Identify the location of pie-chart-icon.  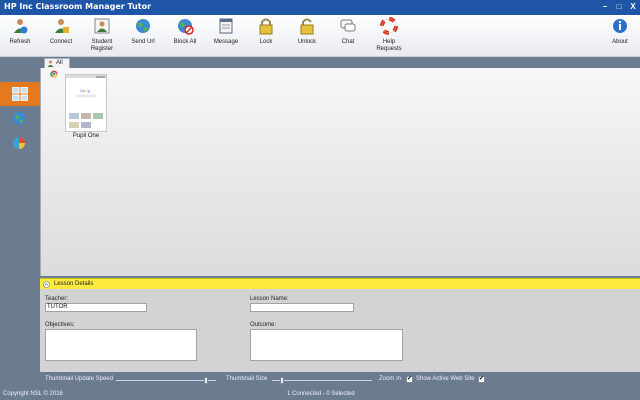
(19, 143).